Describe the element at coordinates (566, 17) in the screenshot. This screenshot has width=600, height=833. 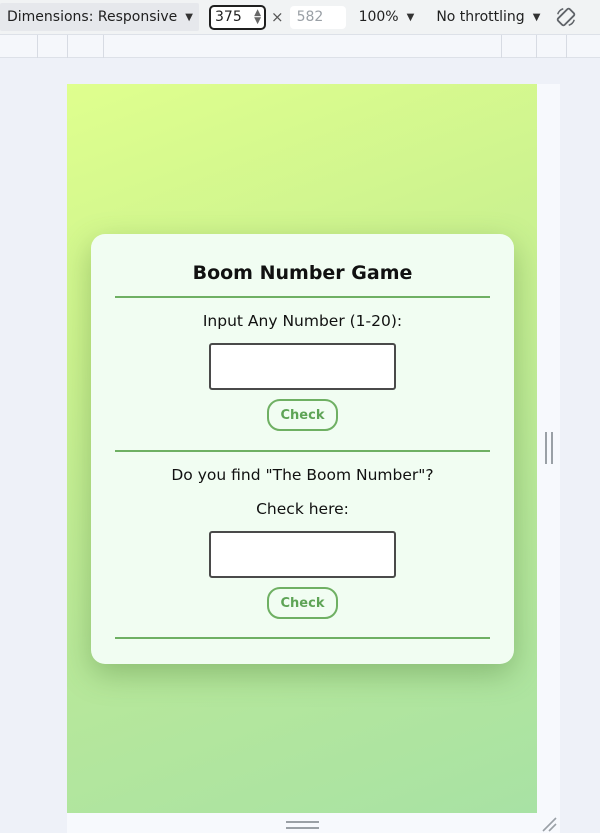
I see `rotate-icon` at that location.